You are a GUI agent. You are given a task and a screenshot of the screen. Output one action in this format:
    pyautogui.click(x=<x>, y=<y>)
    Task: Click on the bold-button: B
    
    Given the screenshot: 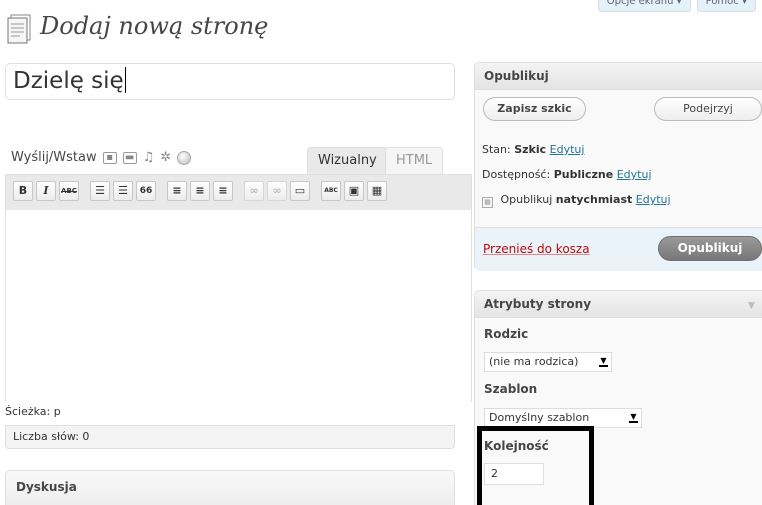 What is the action you would take?
    pyautogui.click(x=23, y=191)
    